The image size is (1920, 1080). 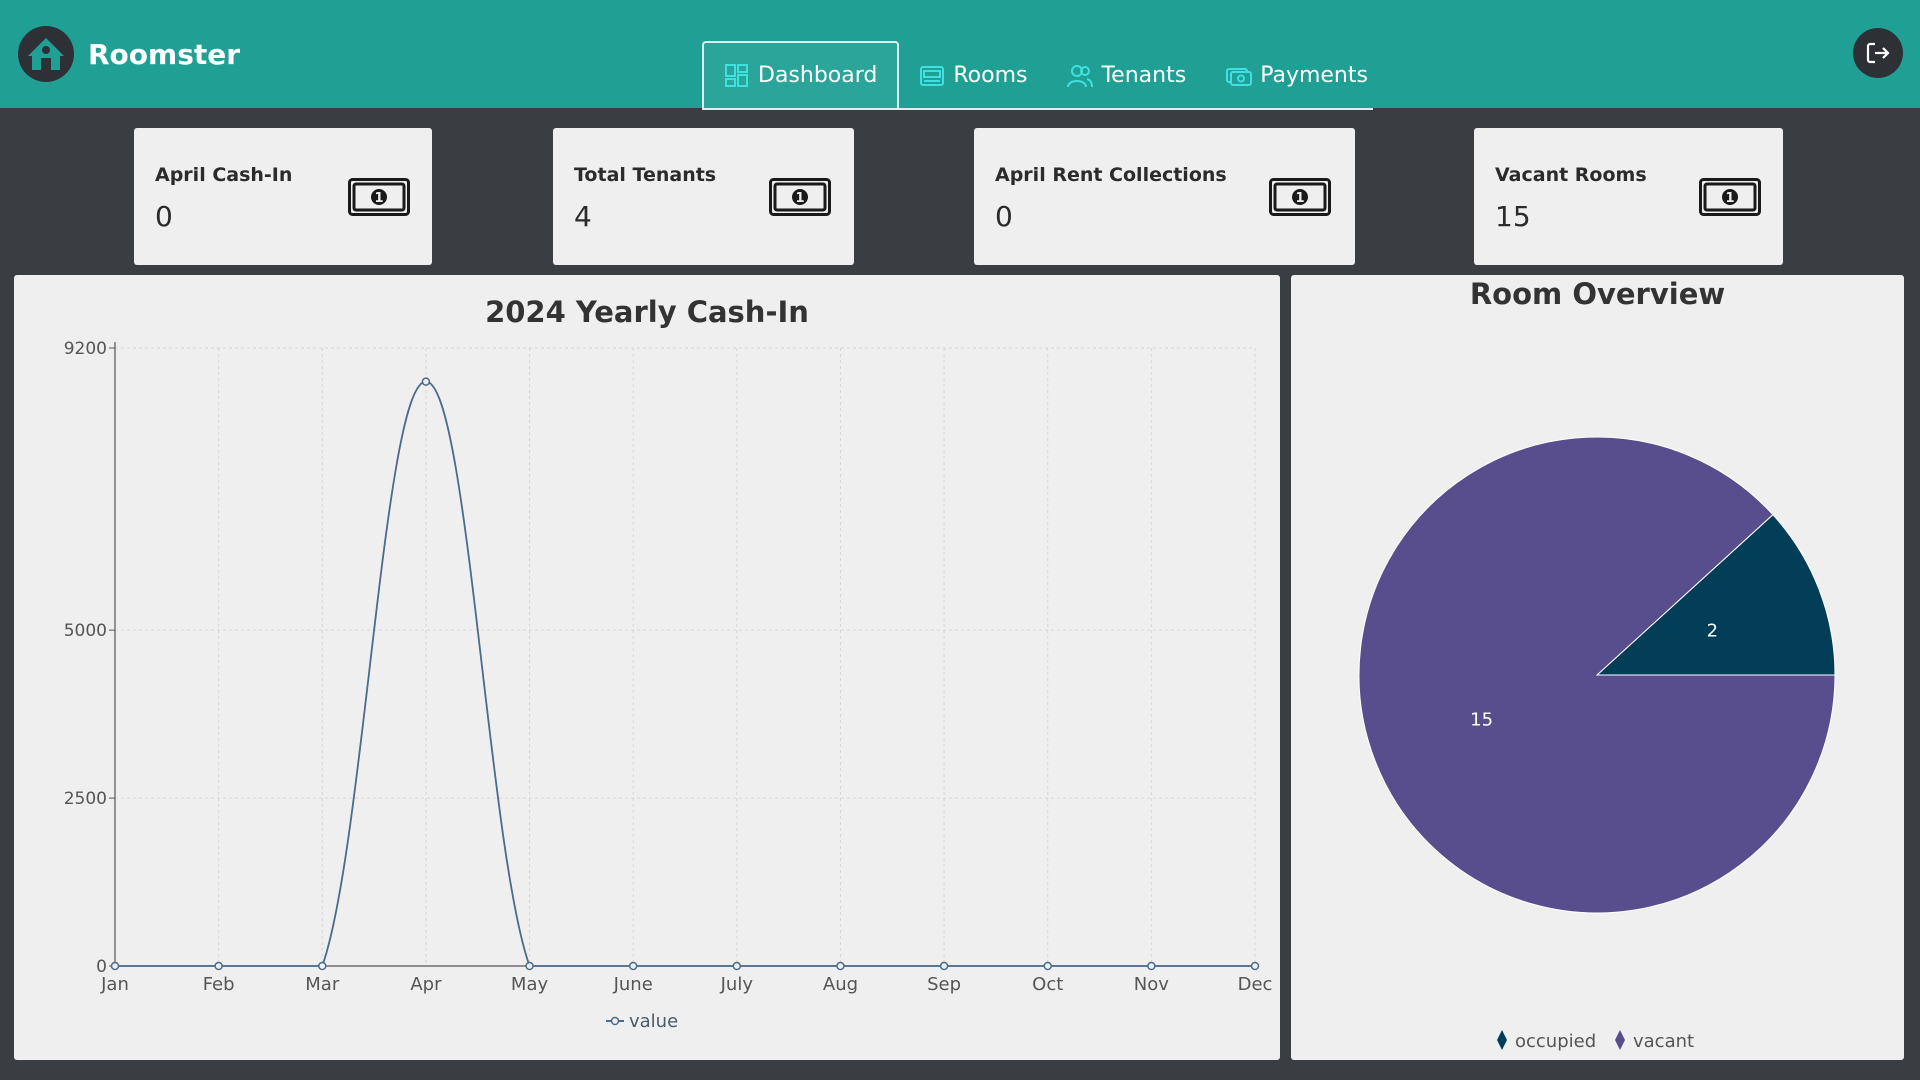 What do you see at coordinates (633, 984) in the screenshot?
I see `x-tick-label: June` at bounding box center [633, 984].